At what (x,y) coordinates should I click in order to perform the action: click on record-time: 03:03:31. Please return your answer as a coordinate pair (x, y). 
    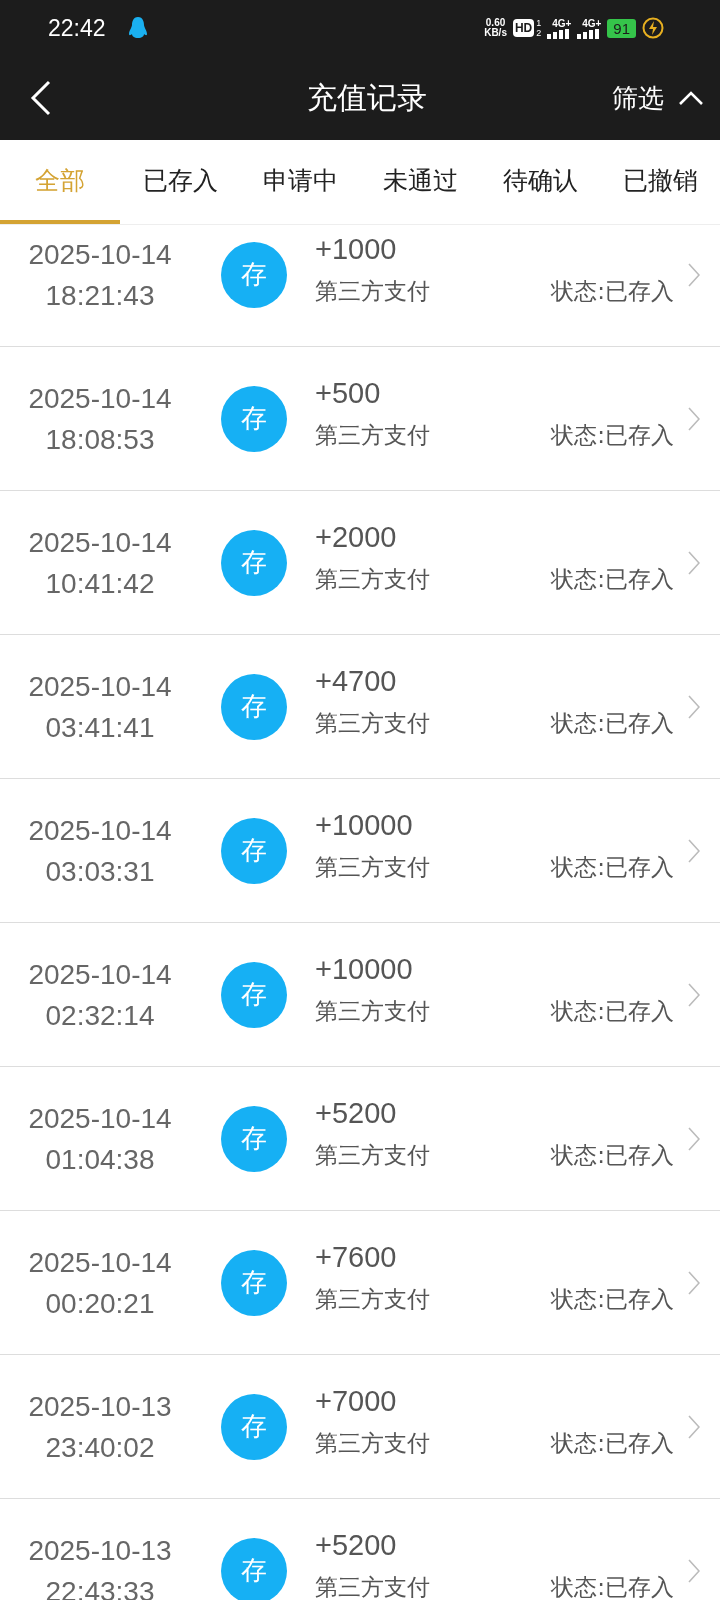
    Looking at the image, I should click on (100, 871).